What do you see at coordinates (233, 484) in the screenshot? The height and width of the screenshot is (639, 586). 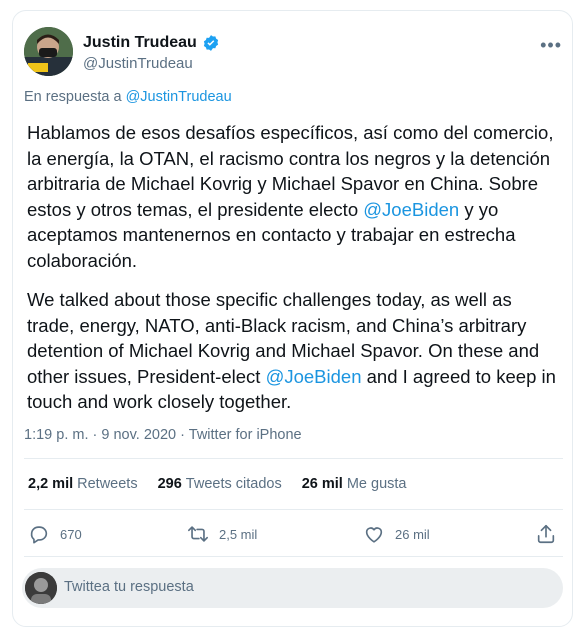 I see `quotes-label: Tweets citados` at bounding box center [233, 484].